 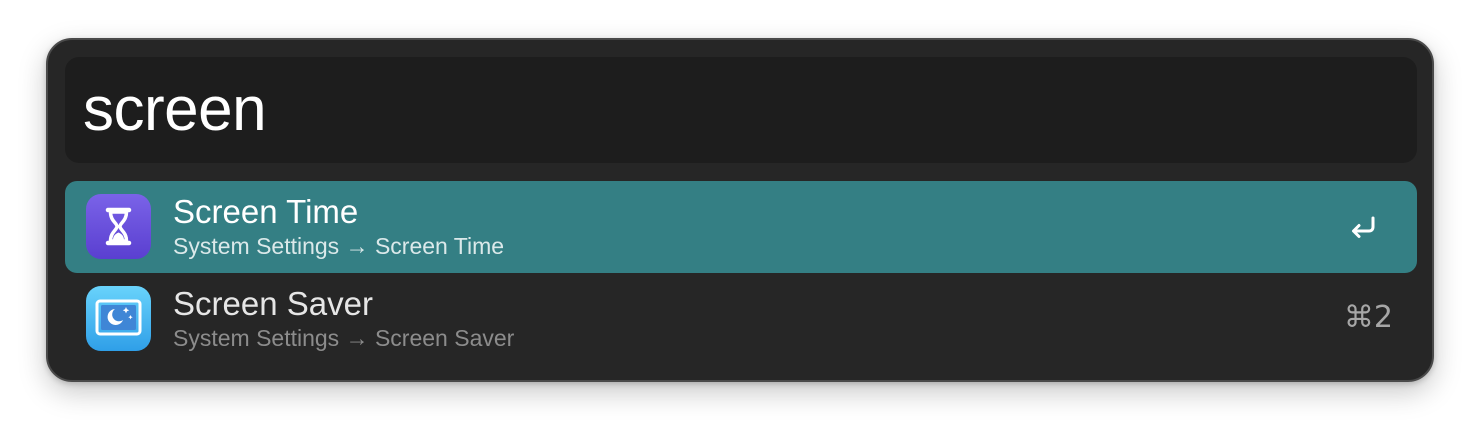 What do you see at coordinates (1368, 317) in the screenshot?
I see `keyboard-shortcut: ⌘2` at bounding box center [1368, 317].